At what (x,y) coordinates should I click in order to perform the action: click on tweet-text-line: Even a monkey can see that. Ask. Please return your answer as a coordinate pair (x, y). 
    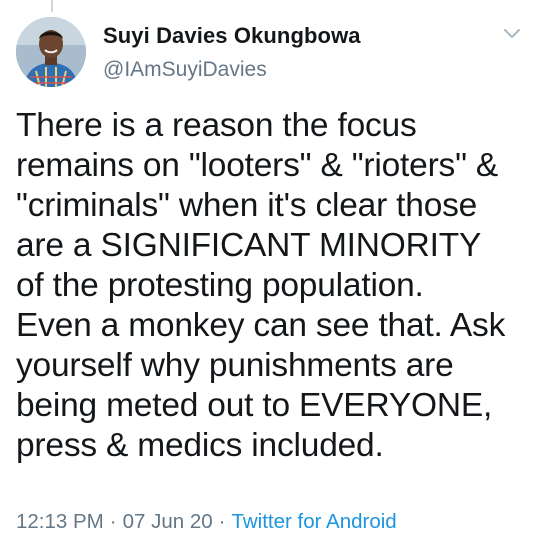
    Looking at the image, I should click on (261, 325).